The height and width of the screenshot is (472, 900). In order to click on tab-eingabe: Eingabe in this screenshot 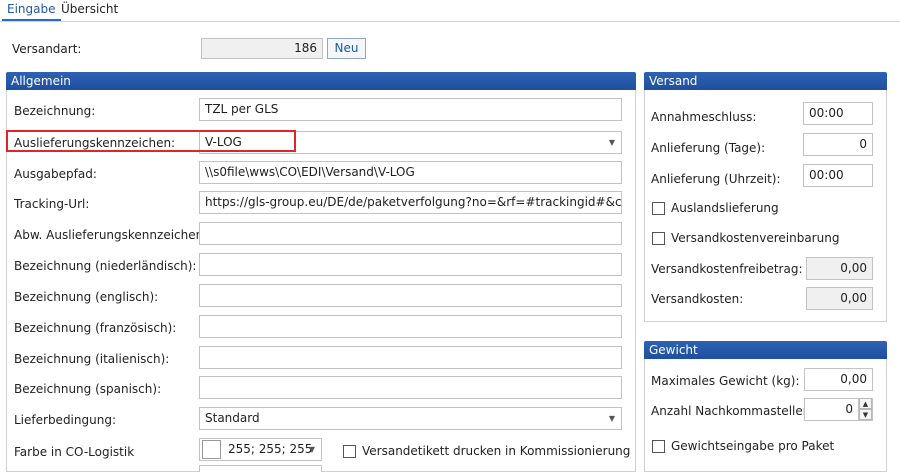, I will do `click(31, 10)`.